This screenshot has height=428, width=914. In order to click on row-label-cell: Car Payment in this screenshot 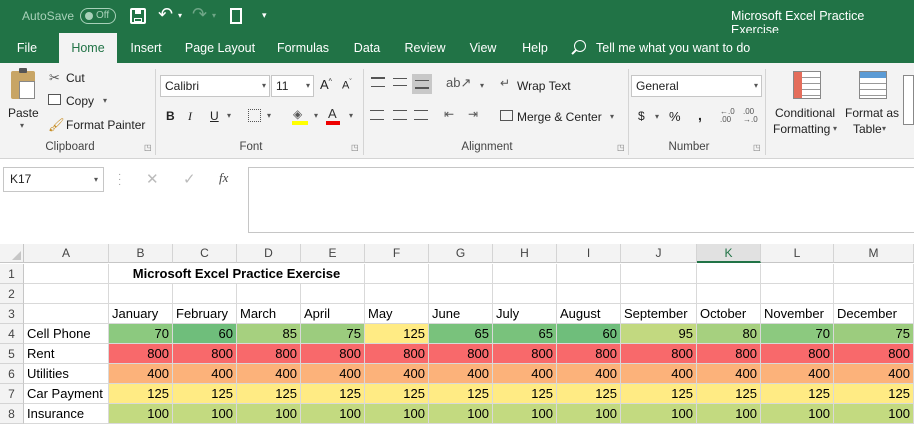, I will do `click(66, 394)`.